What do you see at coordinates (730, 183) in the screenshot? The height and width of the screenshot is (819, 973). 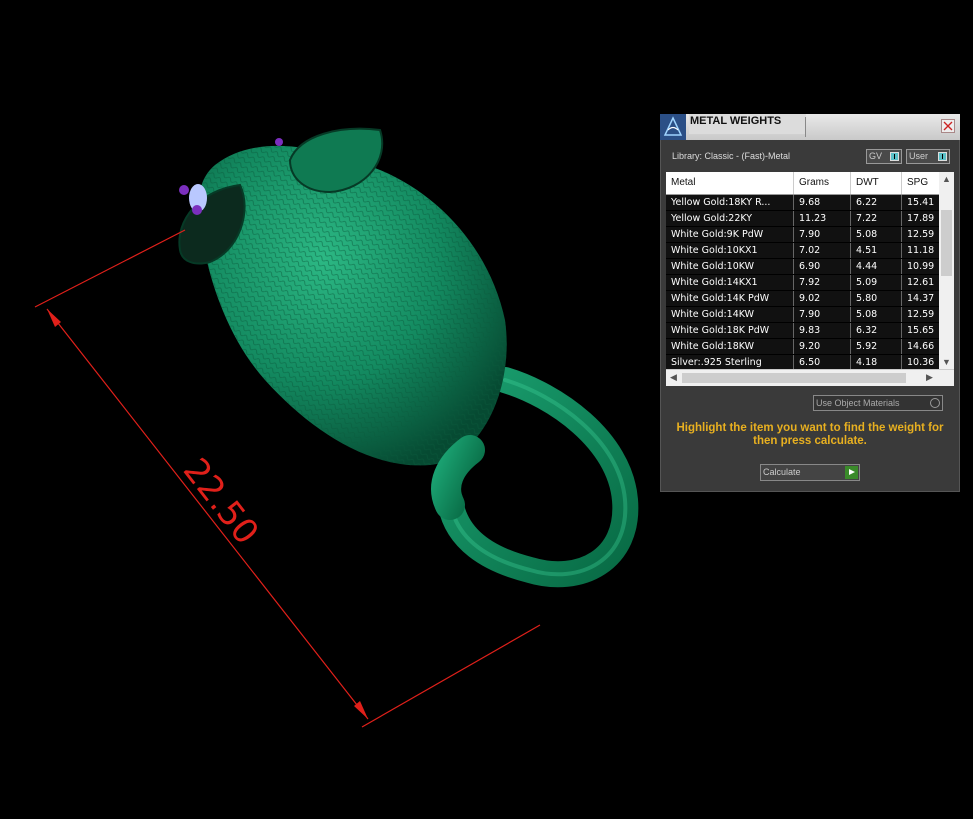 I see `column-header-metal: Metal` at bounding box center [730, 183].